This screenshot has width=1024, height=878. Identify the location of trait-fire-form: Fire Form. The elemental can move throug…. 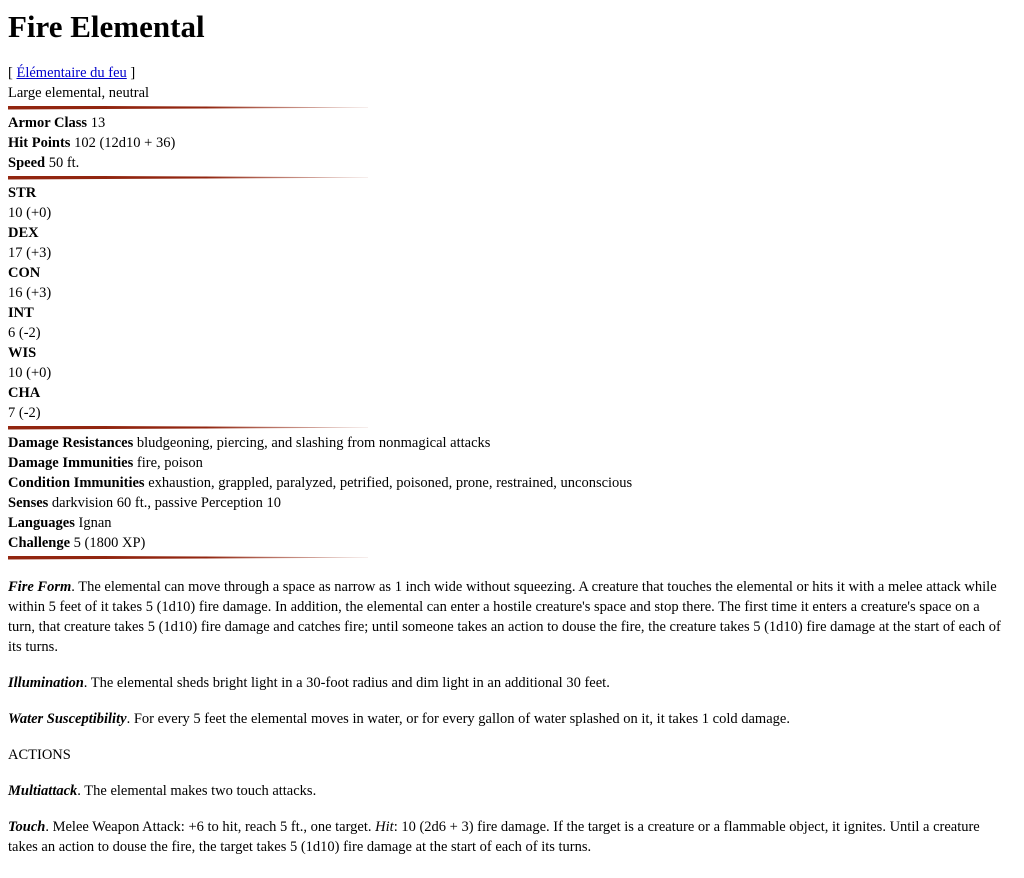
(508, 617).